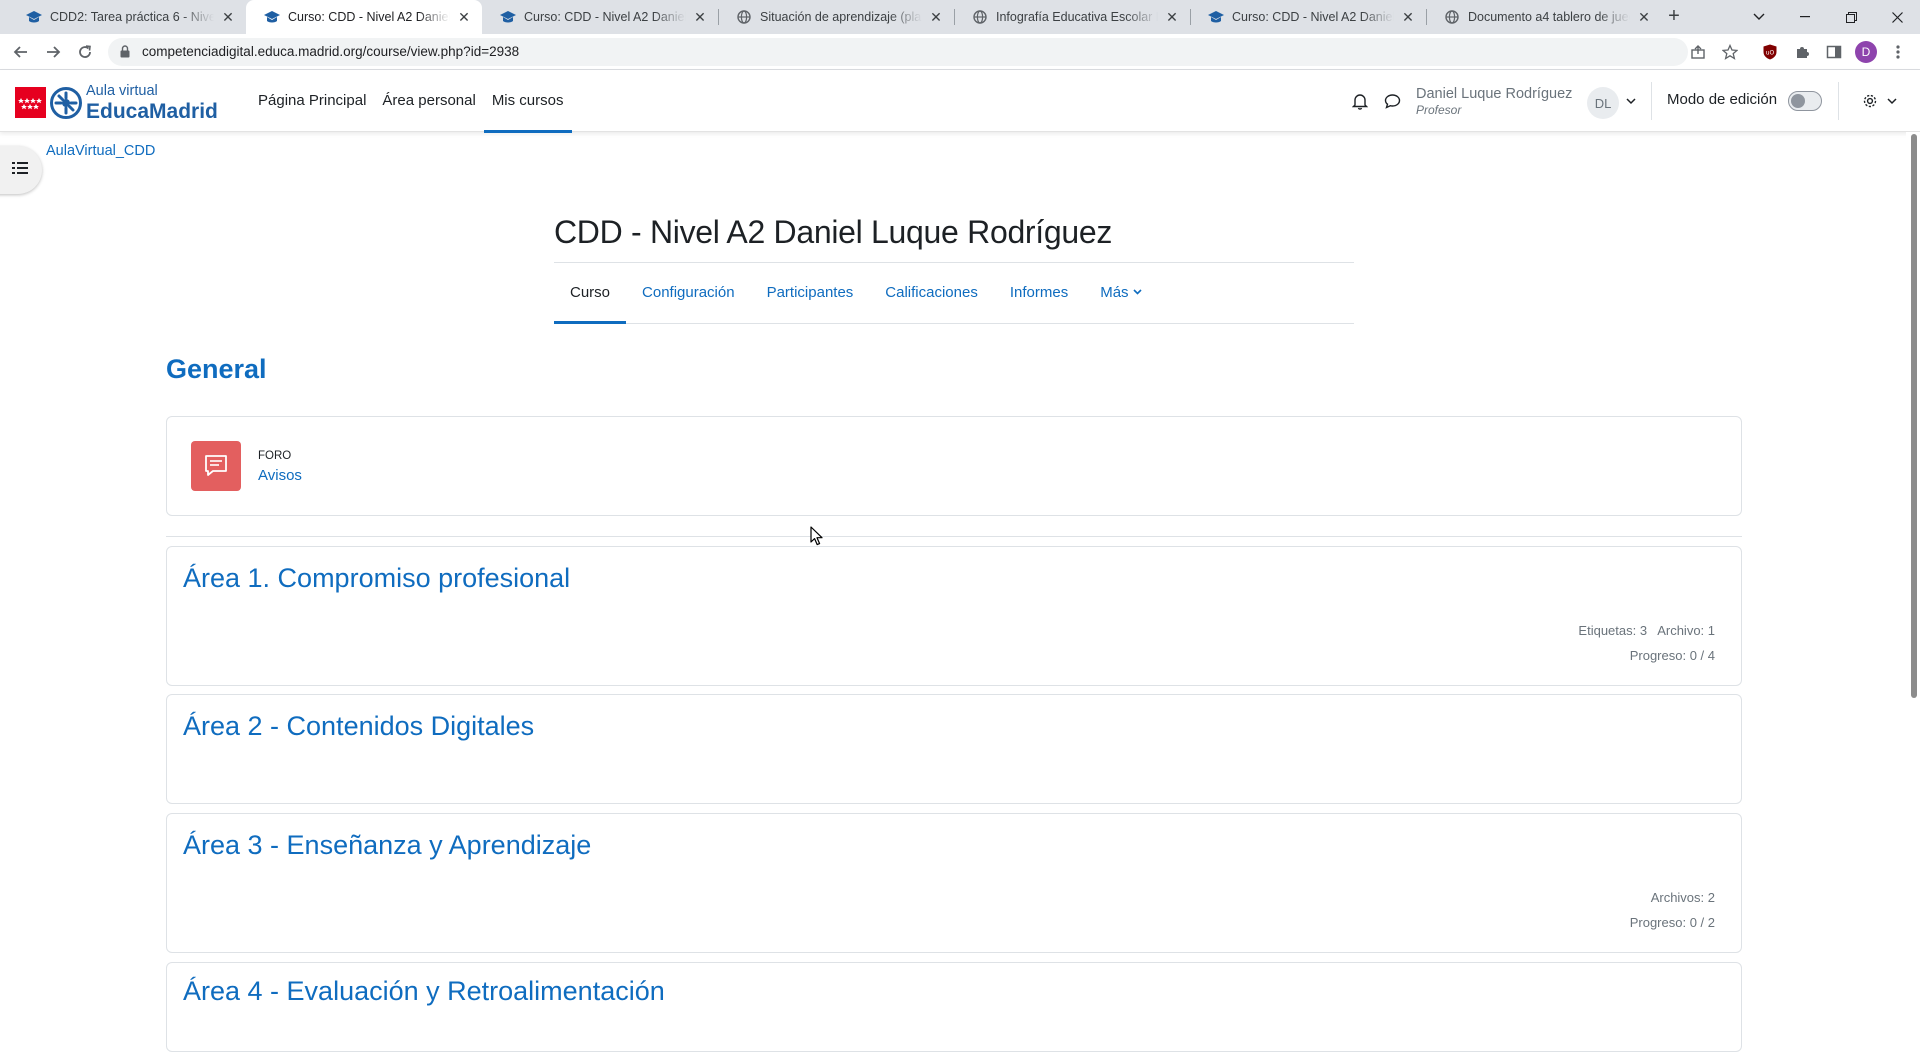 The width and height of the screenshot is (1920, 1052). Describe the element at coordinates (53, 52) in the screenshot. I see `forward-arrow-icon` at that location.